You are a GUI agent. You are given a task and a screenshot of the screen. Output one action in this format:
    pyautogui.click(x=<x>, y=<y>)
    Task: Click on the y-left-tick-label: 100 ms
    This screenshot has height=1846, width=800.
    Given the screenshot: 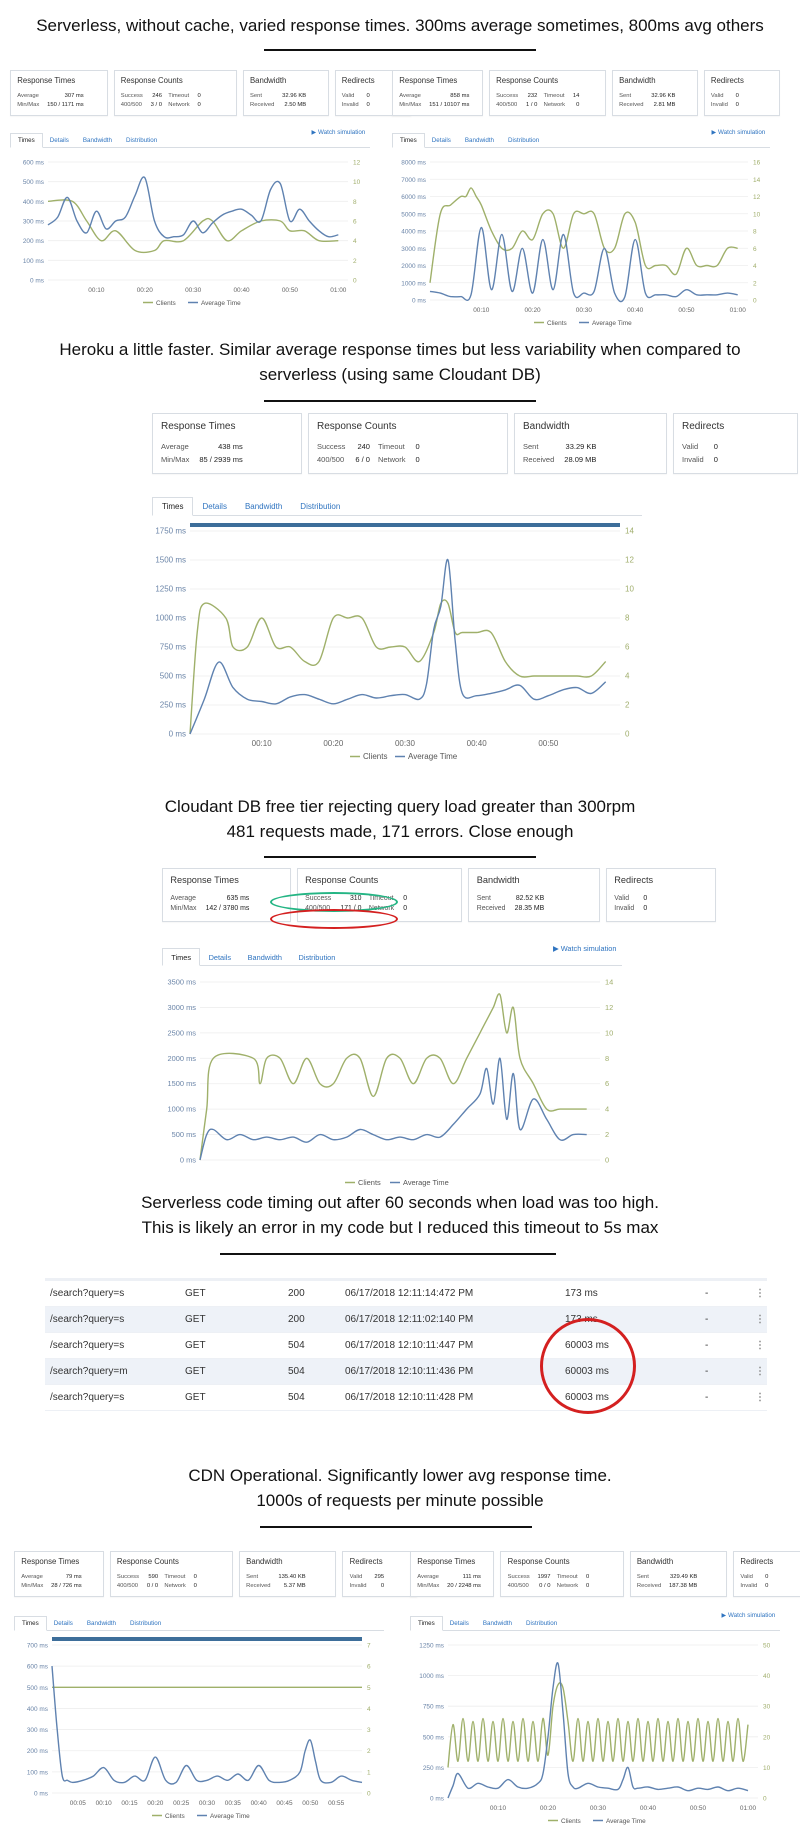 What is the action you would take?
    pyautogui.click(x=33, y=261)
    